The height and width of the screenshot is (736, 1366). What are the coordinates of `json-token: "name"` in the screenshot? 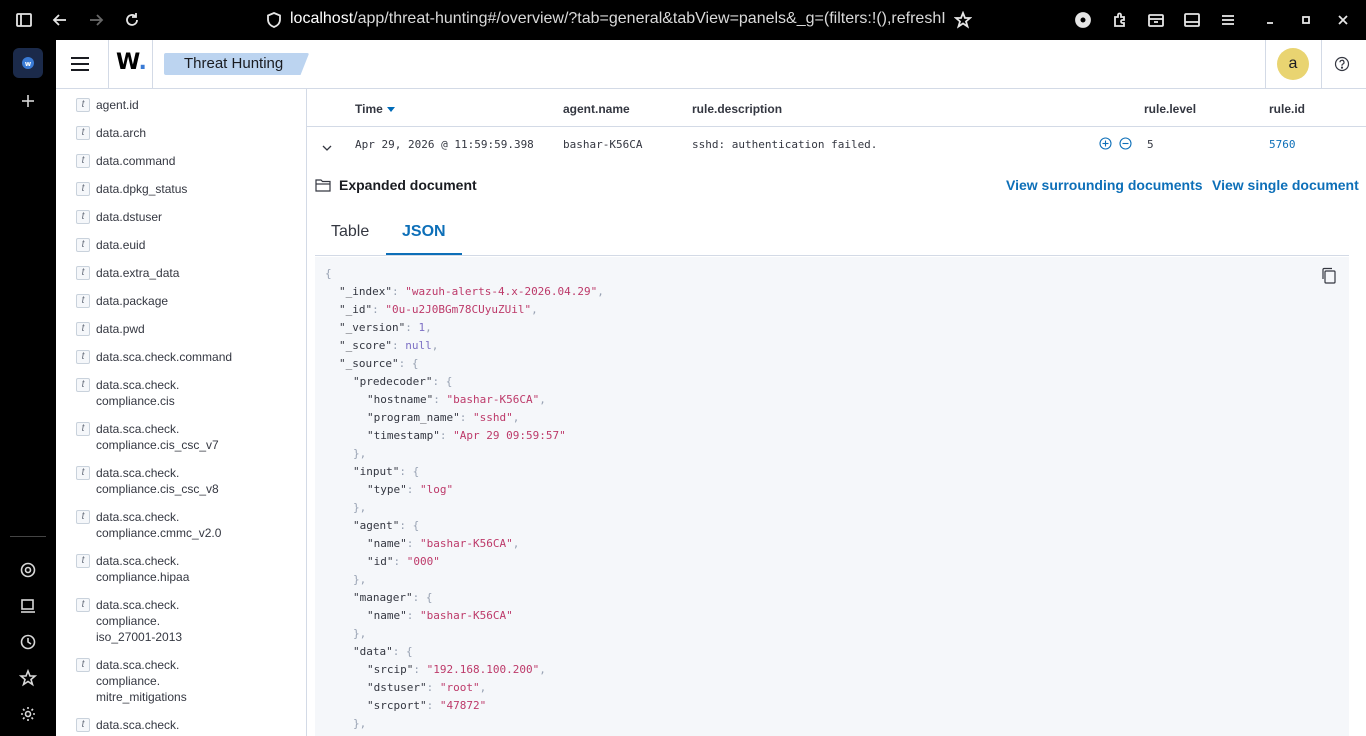 It's located at (387, 543).